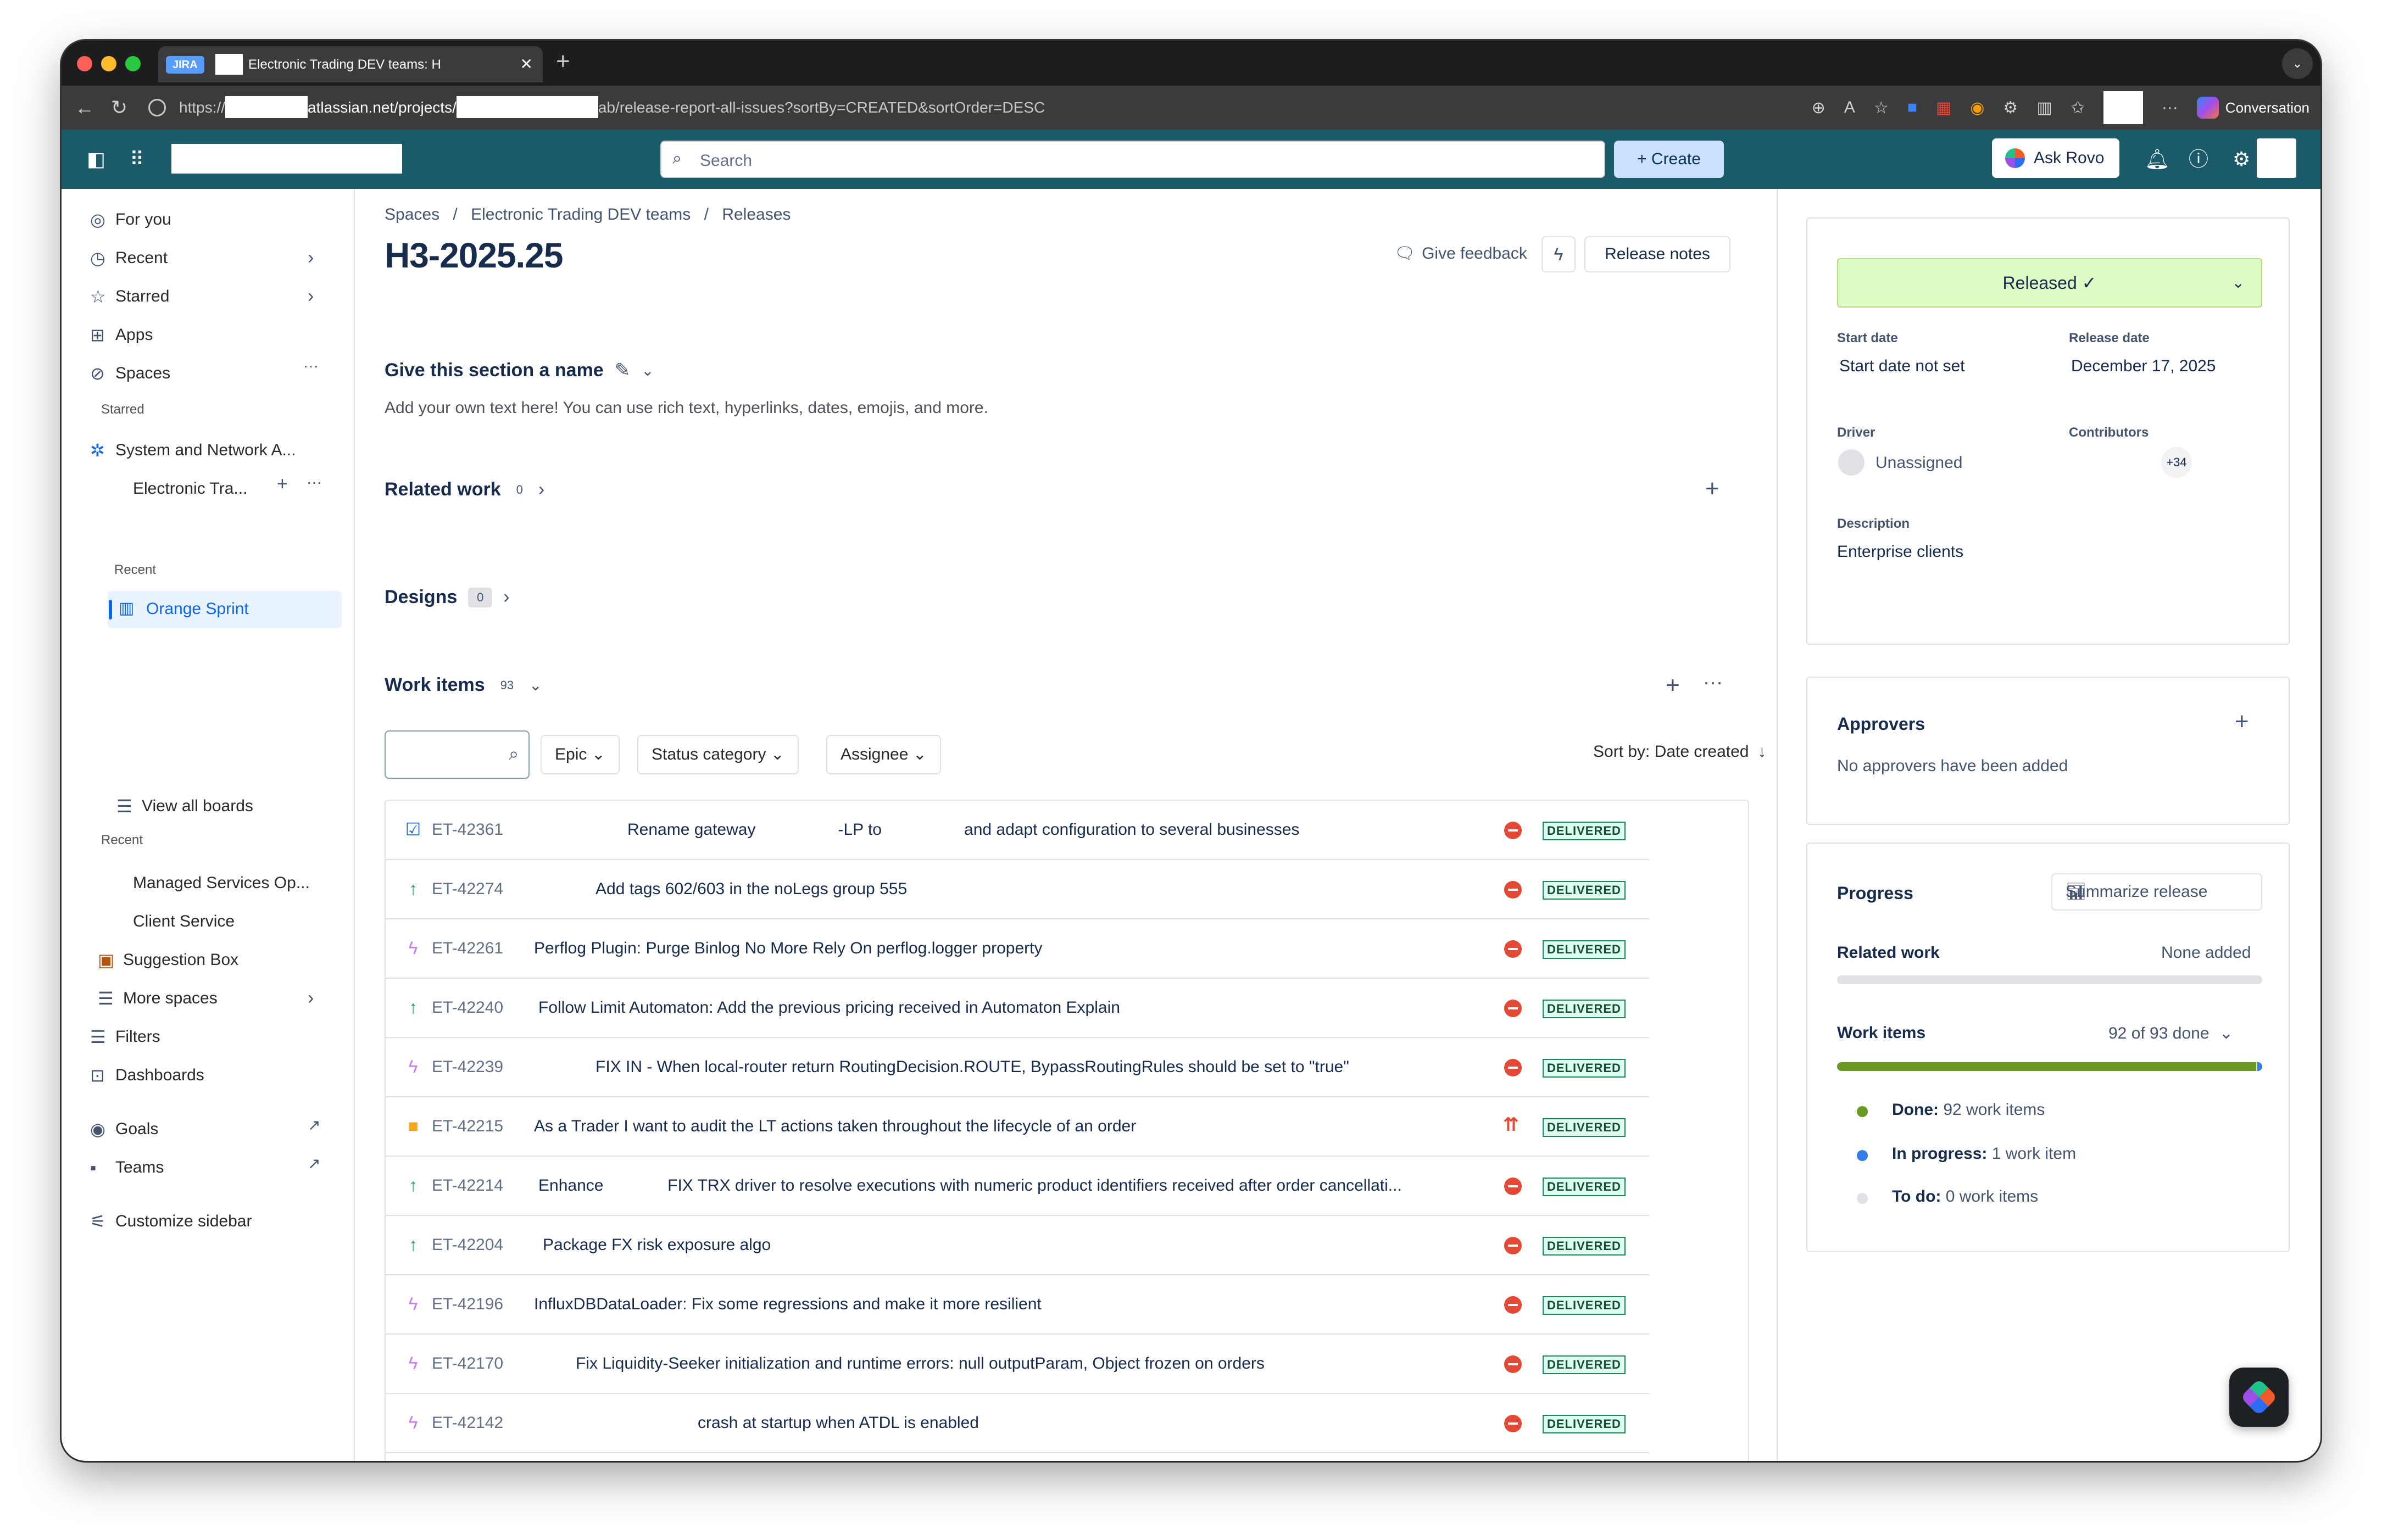  I want to click on breadcrumb-spaces: Spaces, so click(412, 215).